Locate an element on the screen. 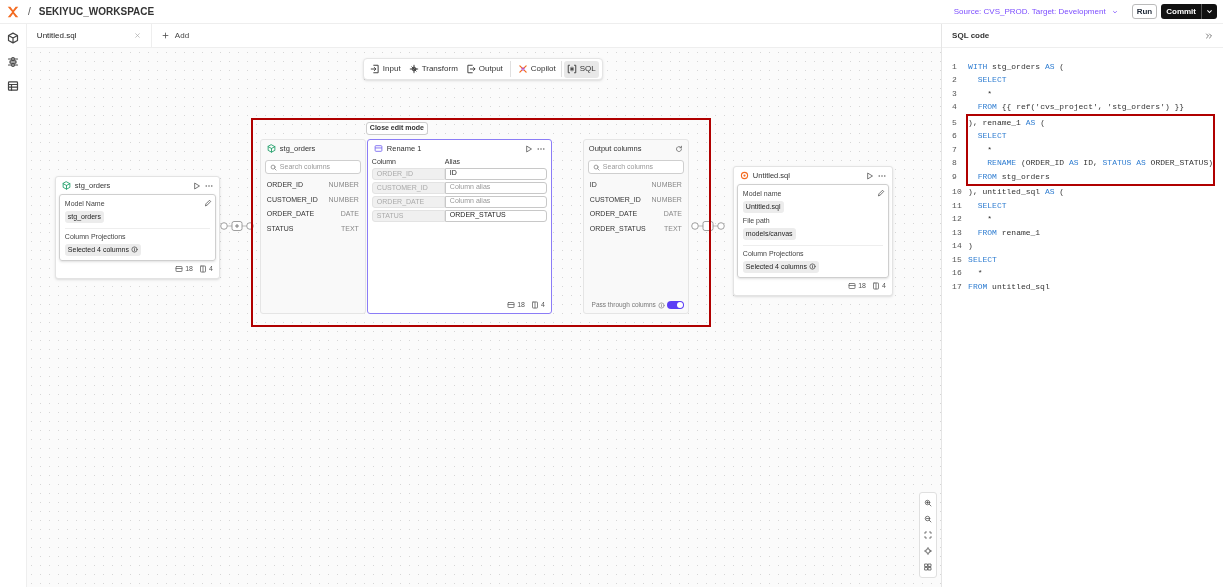  workspace-name: SEKIYUC_WORKSPACE is located at coordinates (96, 11).